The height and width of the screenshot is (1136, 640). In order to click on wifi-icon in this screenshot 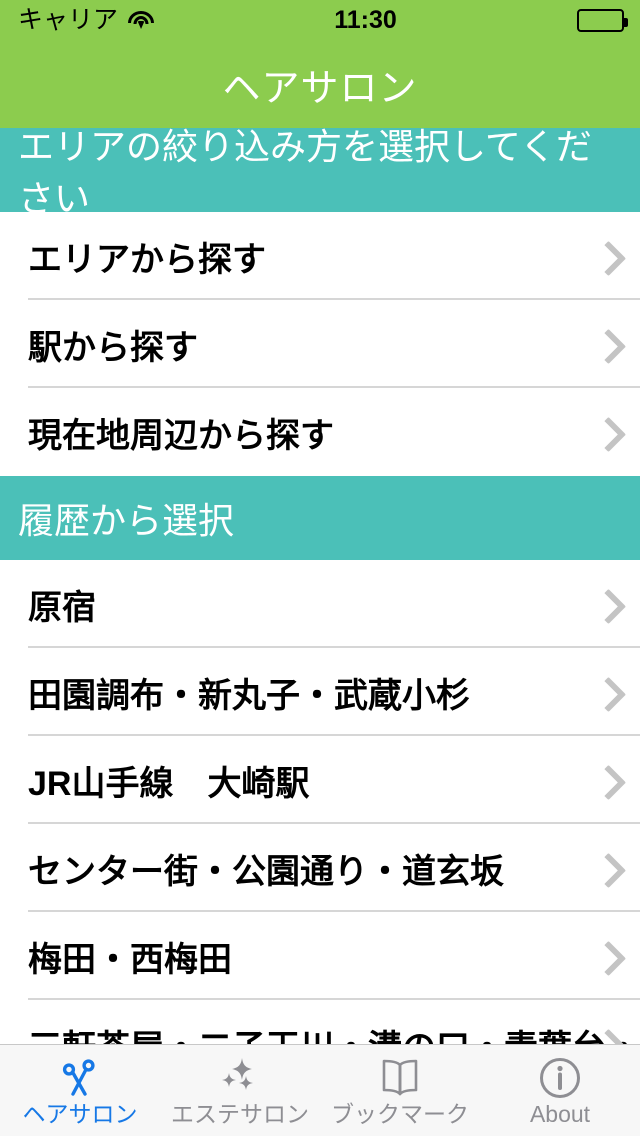, I will do `click(141, 20)`.